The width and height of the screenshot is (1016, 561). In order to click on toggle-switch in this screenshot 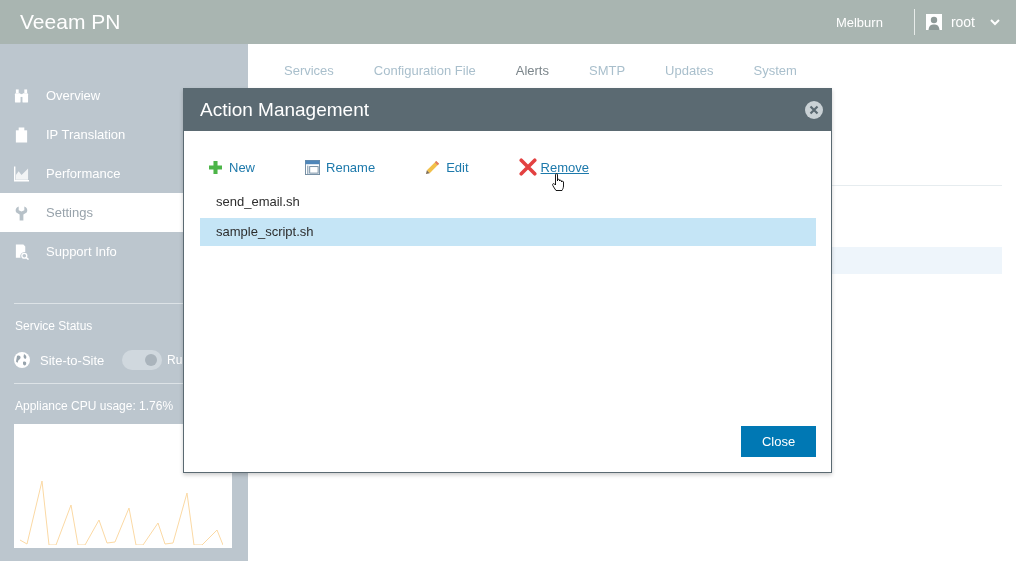, I will do `click(142, 360)`.